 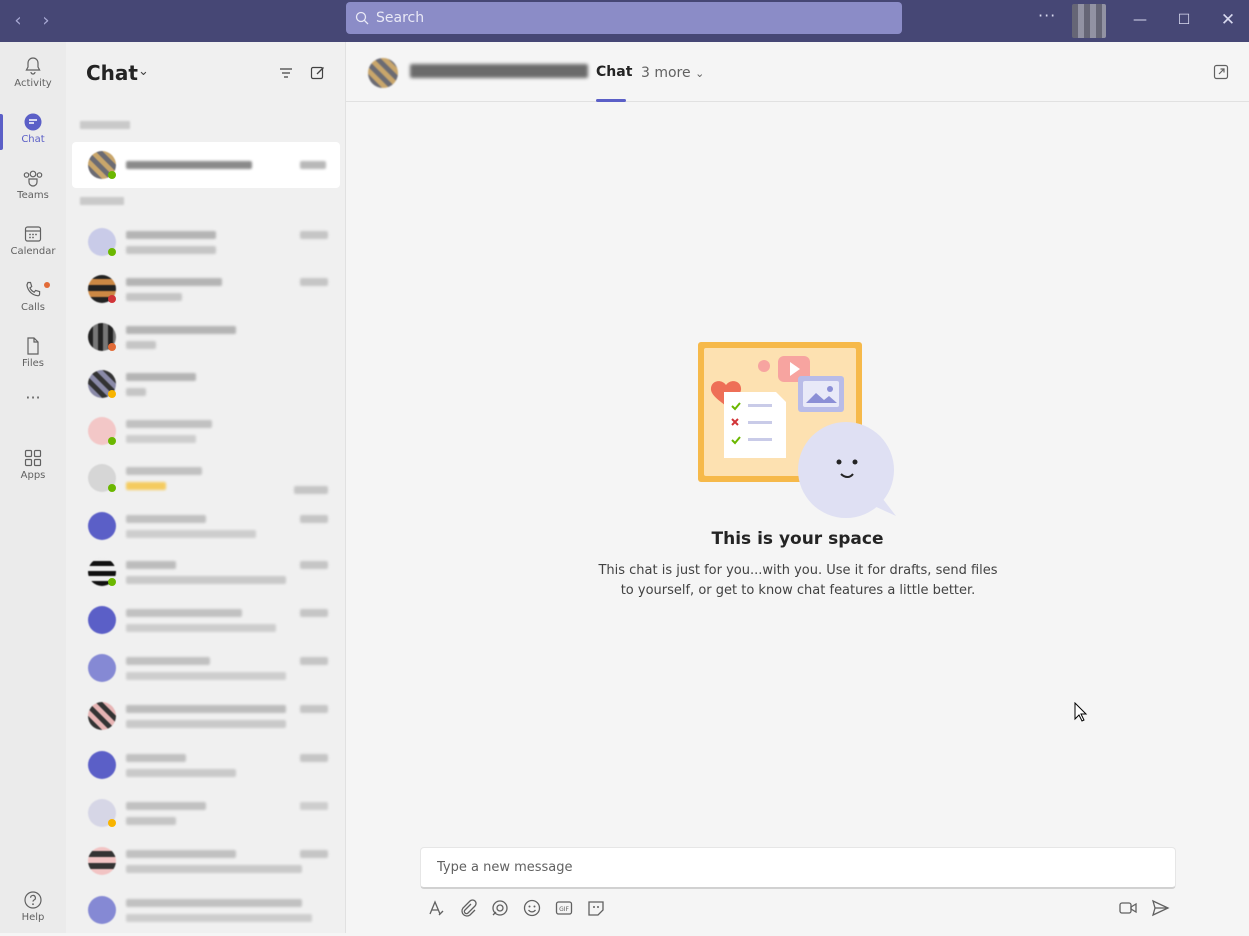 What do you see at coordinates (1184, 20) in the screenshot?
I see `maximize-icon: ☐` at bounding box center [1184, 20].